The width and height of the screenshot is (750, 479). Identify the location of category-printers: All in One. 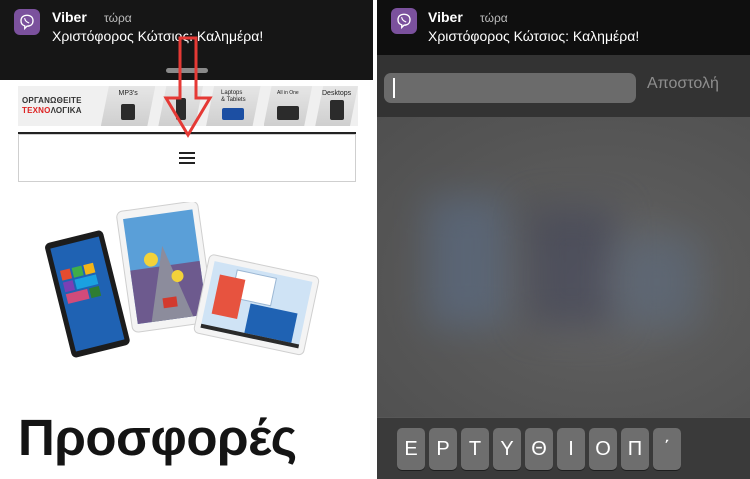
(288, 106).